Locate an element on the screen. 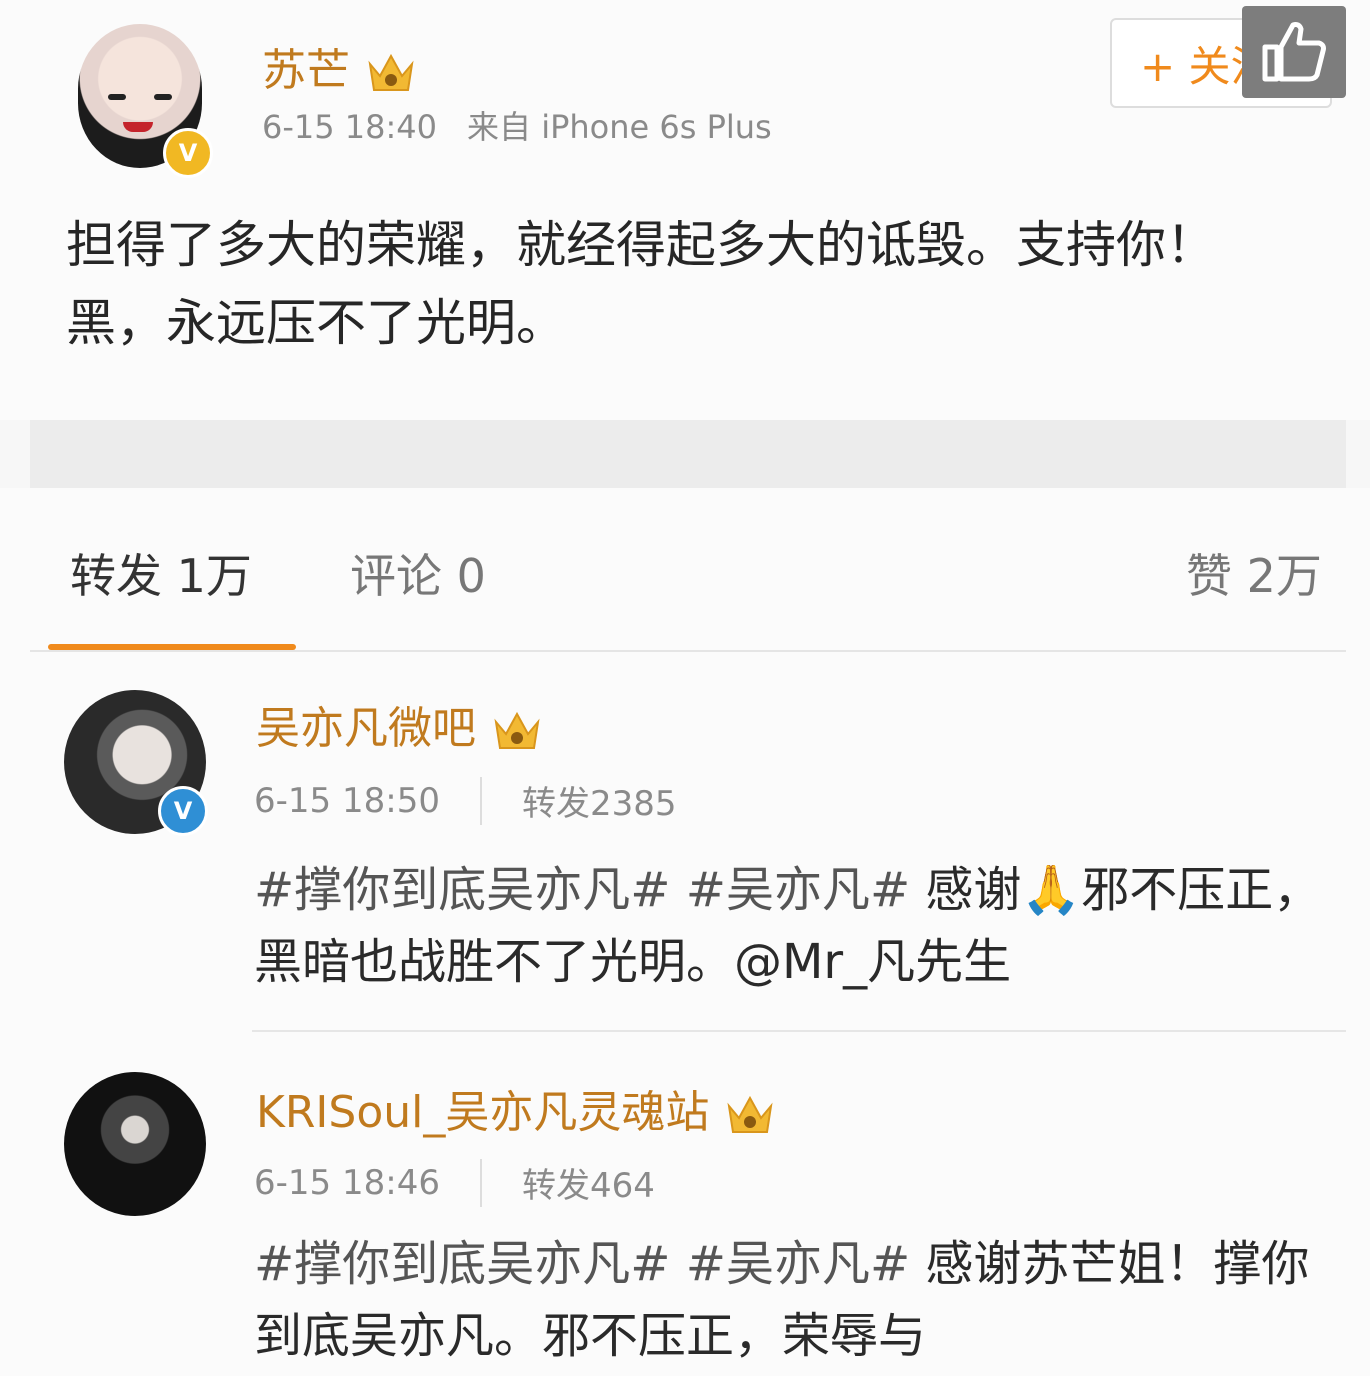 Image resolution: width=1370 pixels, height=1376 pixels. thumbs-up-glyph is located at coordinates (1294, 52).